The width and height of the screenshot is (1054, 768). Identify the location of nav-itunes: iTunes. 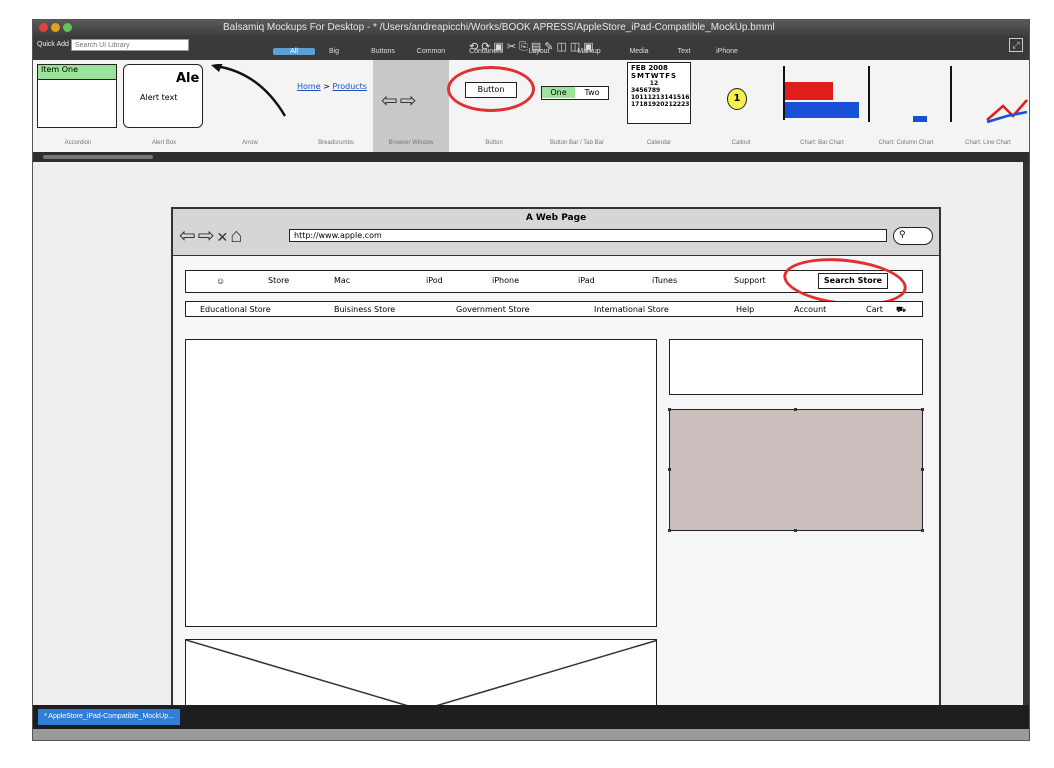
(664, 280).